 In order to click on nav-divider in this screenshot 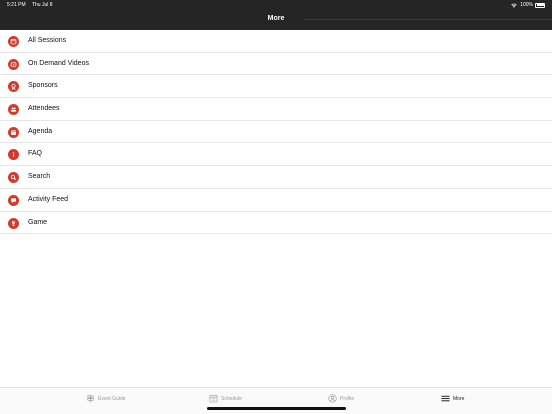, I will do `click(428, 19)`.